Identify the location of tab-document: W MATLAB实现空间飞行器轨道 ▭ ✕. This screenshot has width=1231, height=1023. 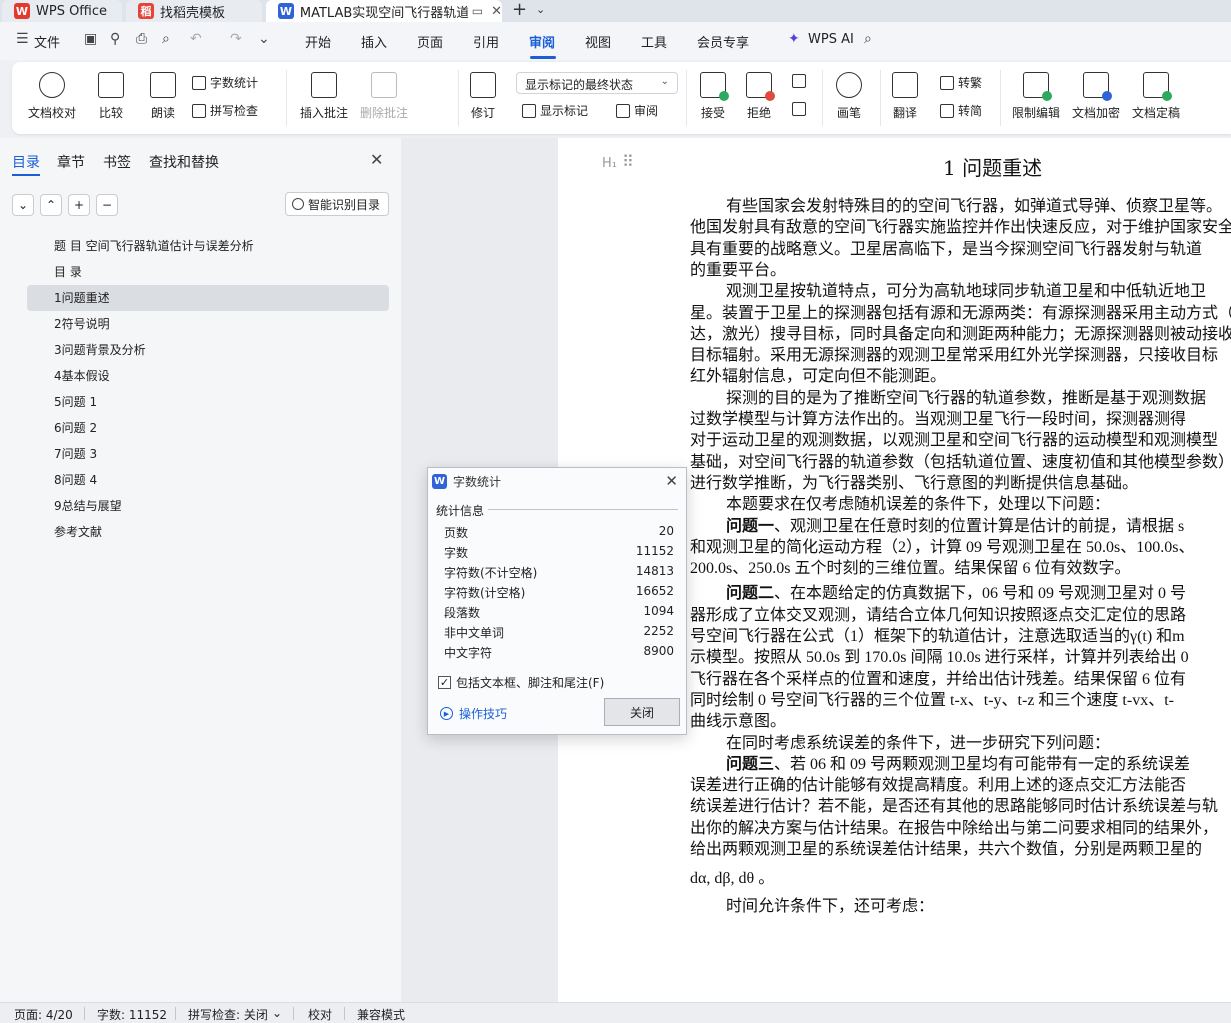
(384, 11).